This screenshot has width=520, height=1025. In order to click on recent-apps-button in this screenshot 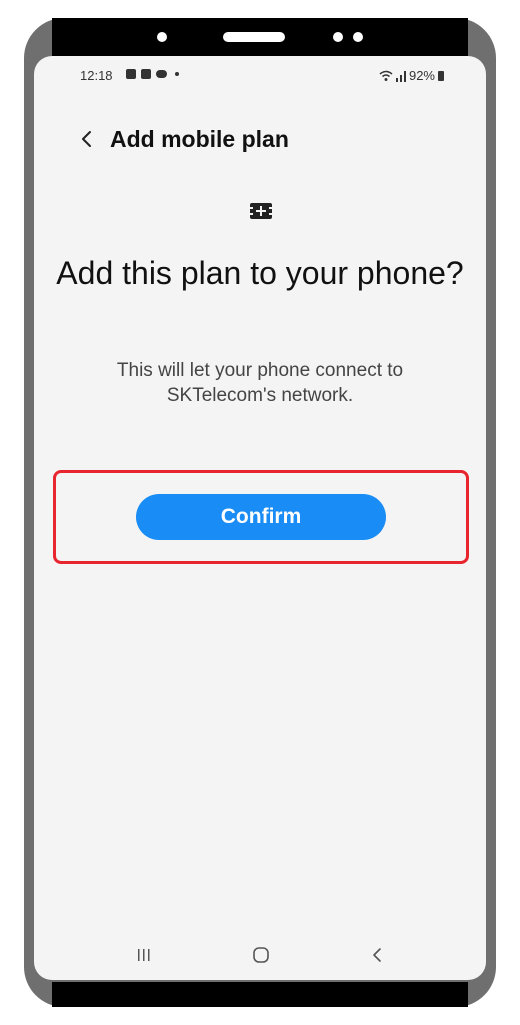, I will do `click(144, 955)`.